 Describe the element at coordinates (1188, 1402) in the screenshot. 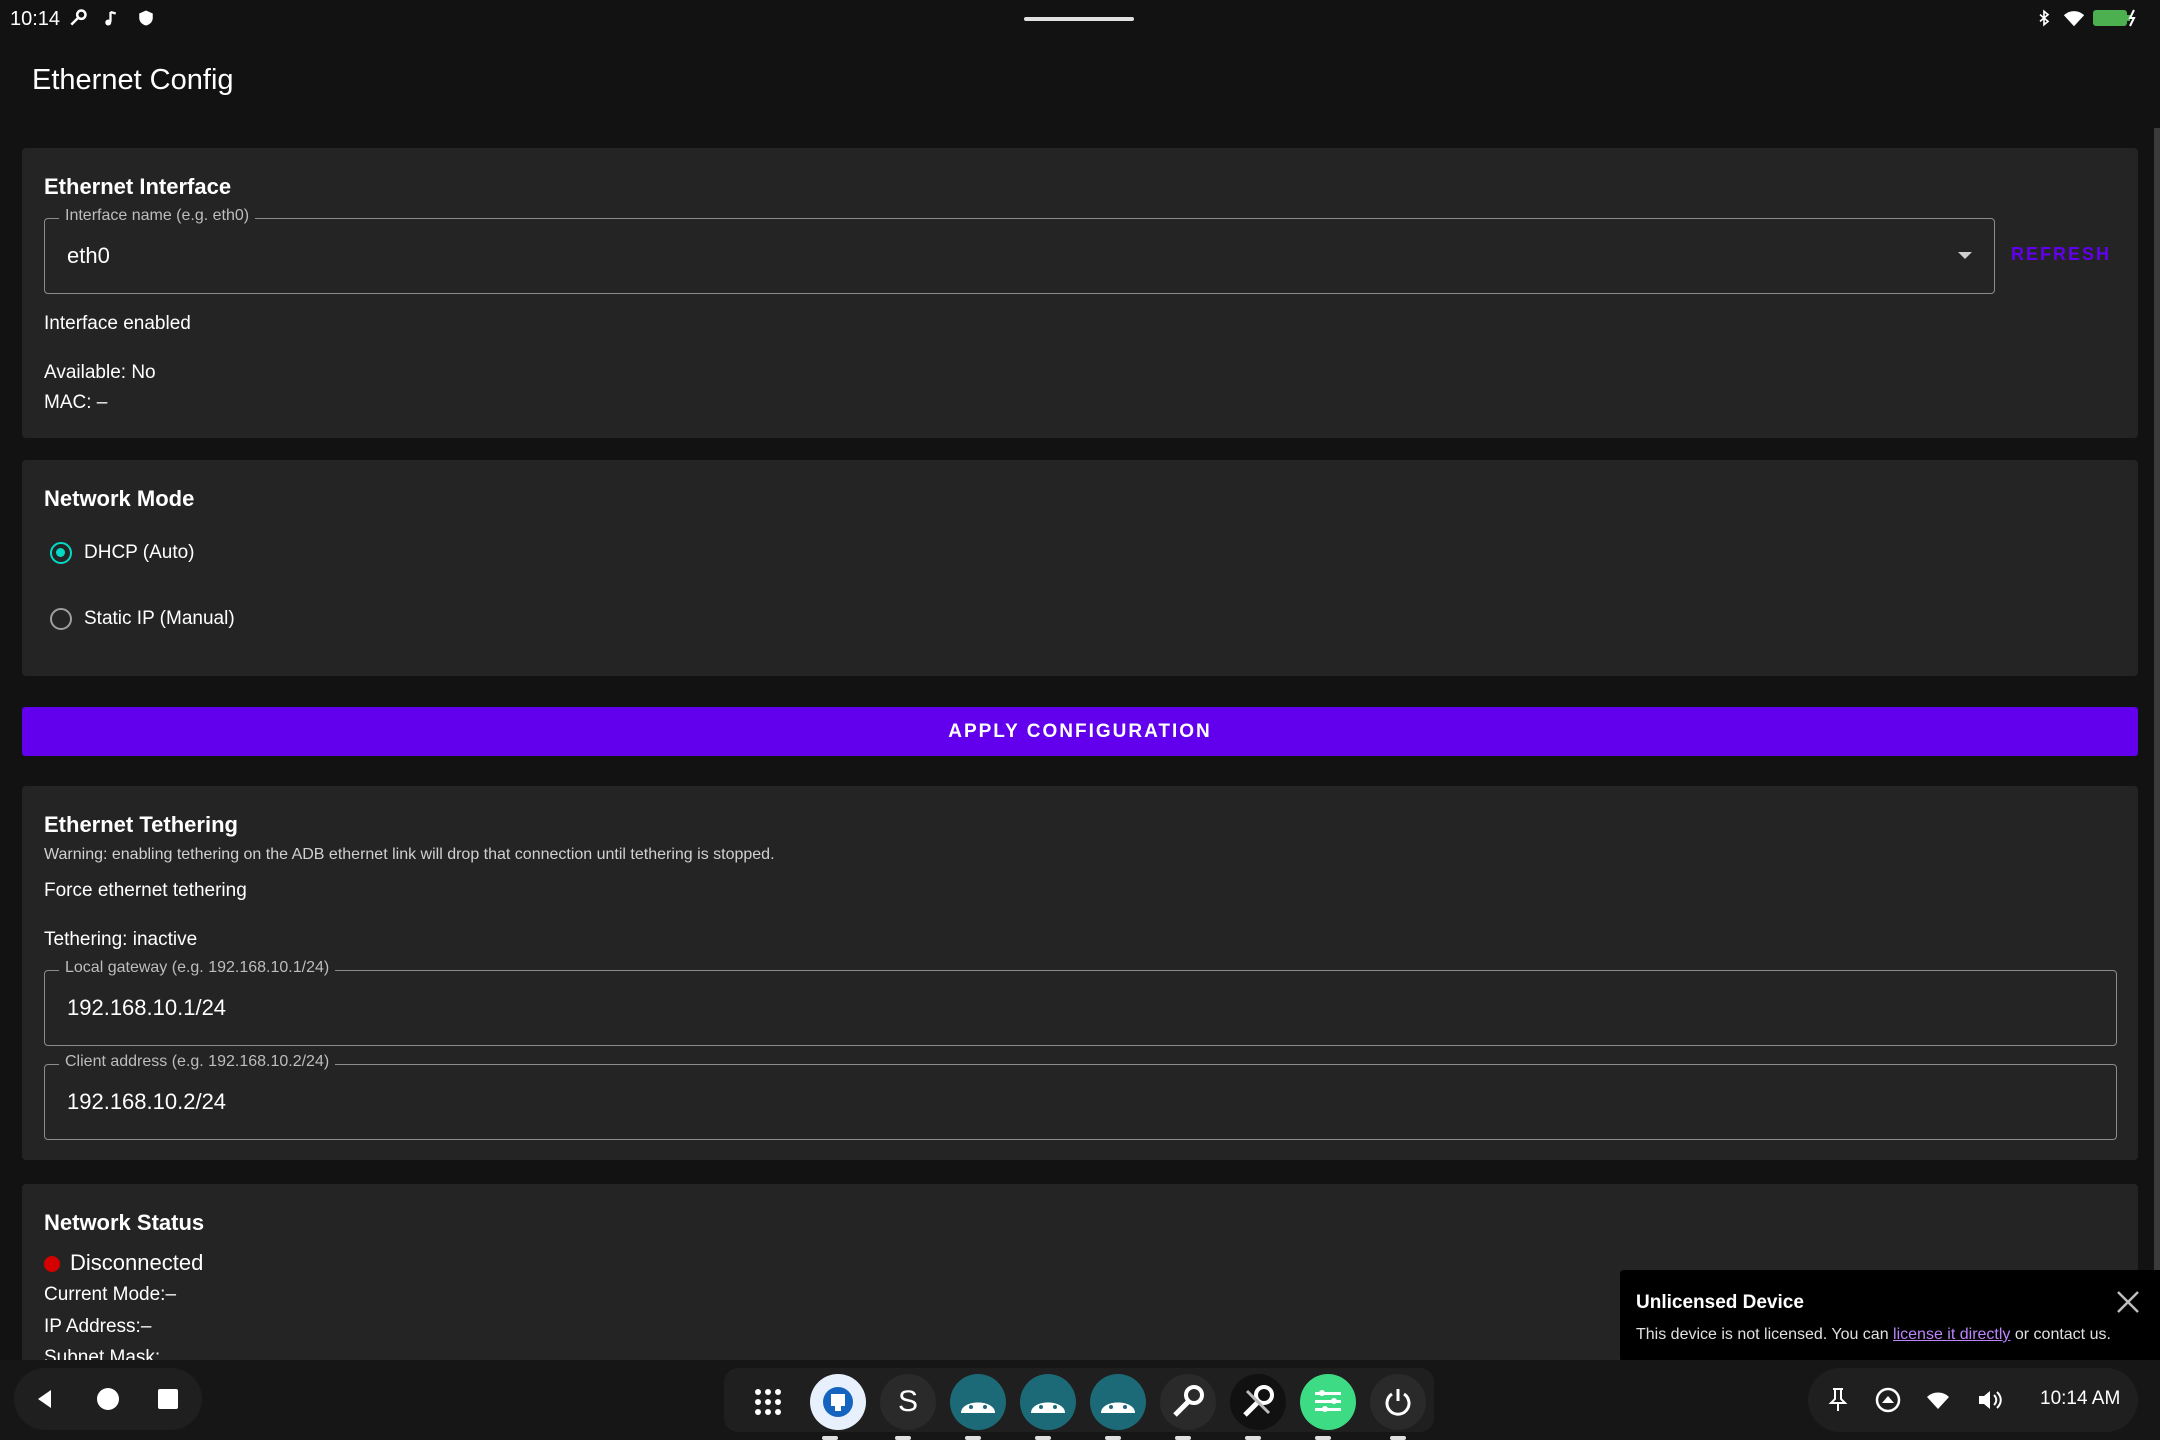

I see `wrench-app-icon` at that location.